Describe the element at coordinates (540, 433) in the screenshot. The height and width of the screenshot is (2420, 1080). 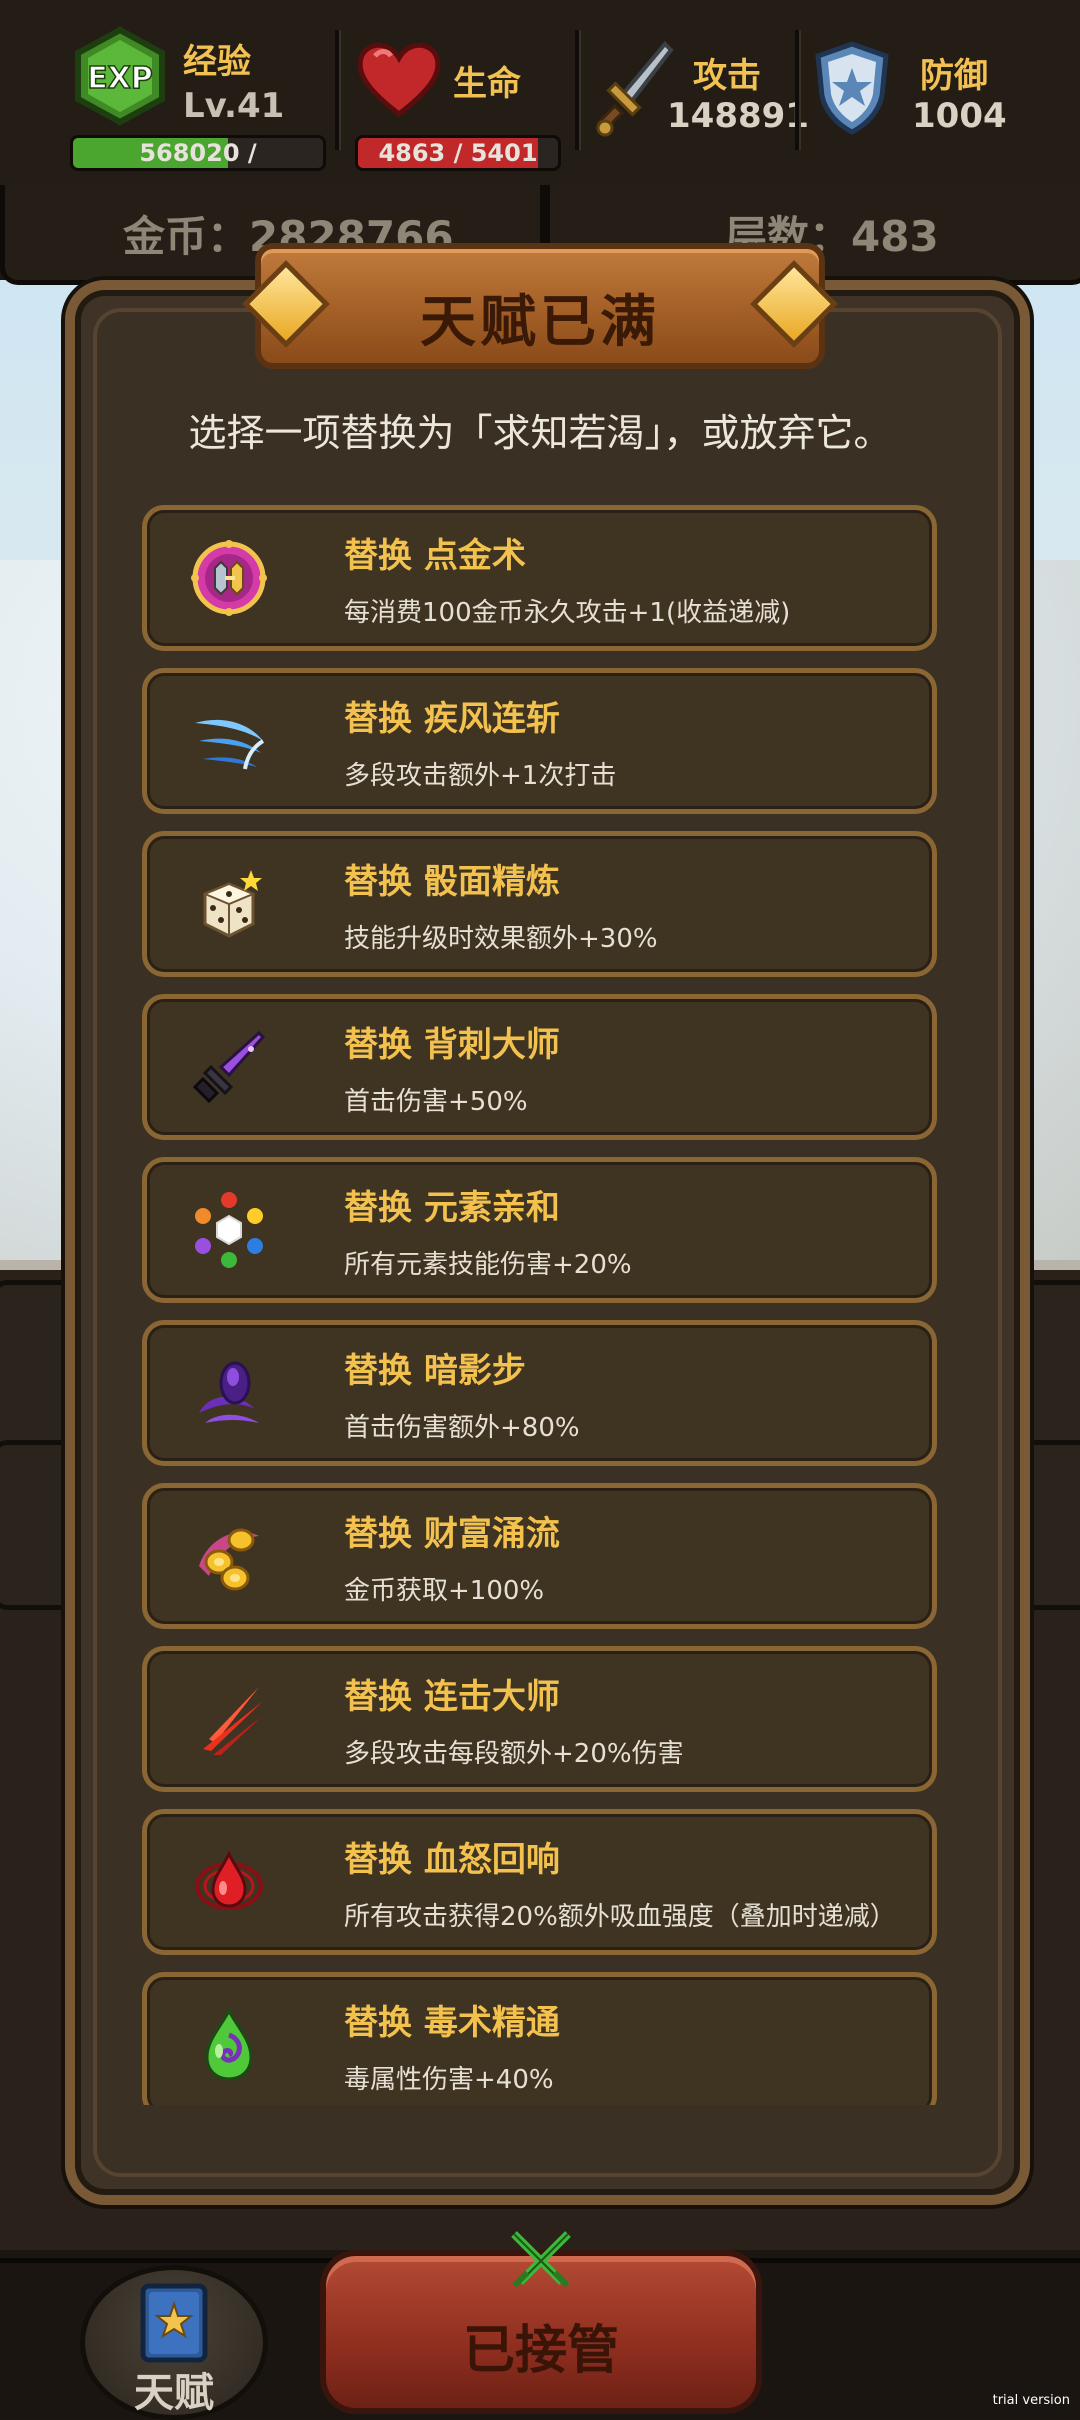
I see `dialog-subtitle: 选择一项替换为「求知若渴」，或放弃它。` at that location.